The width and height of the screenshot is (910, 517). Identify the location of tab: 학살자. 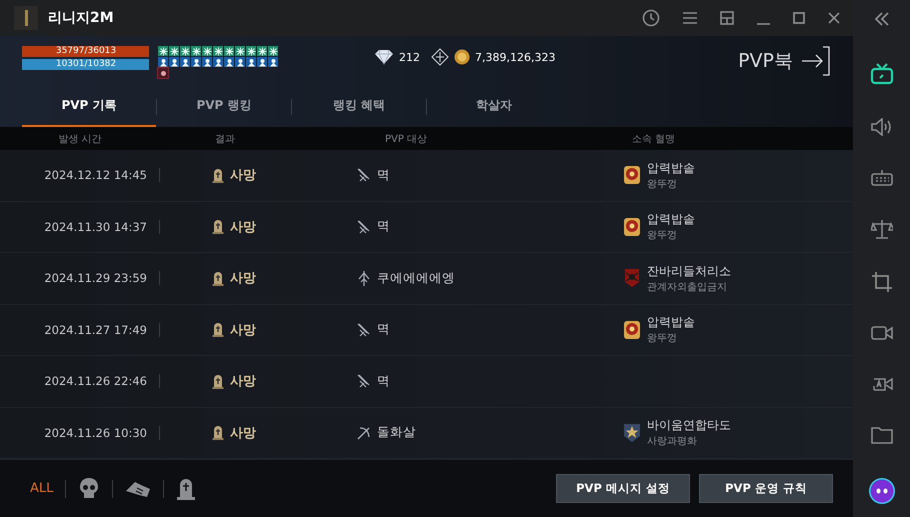
(494, 106).